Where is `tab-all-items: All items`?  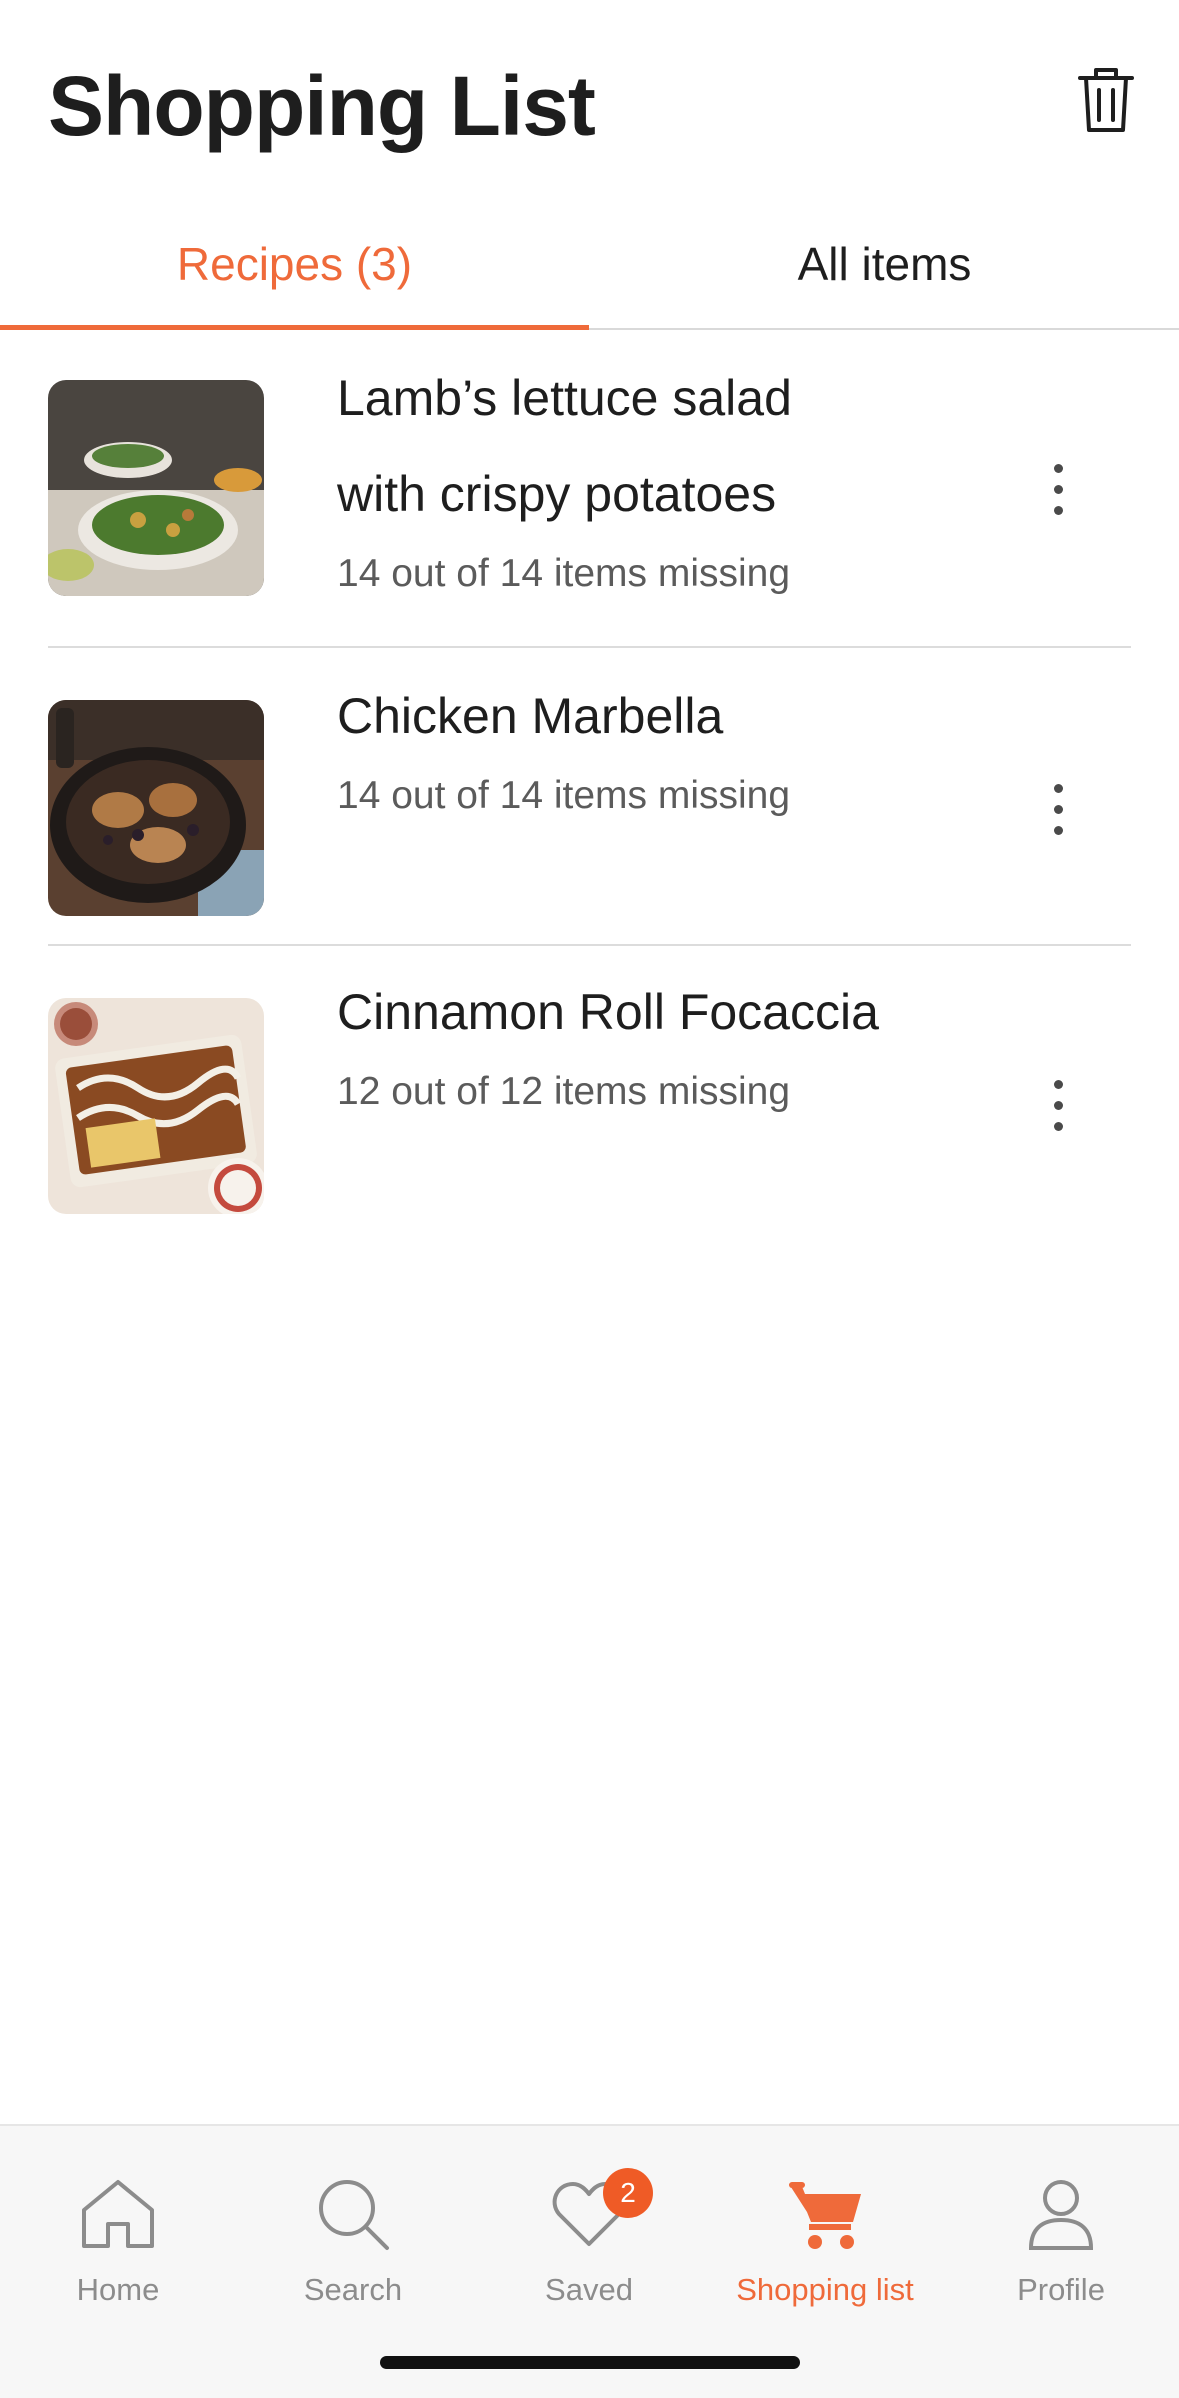
tab-all-items: All items is located at coordinates (884, 264).